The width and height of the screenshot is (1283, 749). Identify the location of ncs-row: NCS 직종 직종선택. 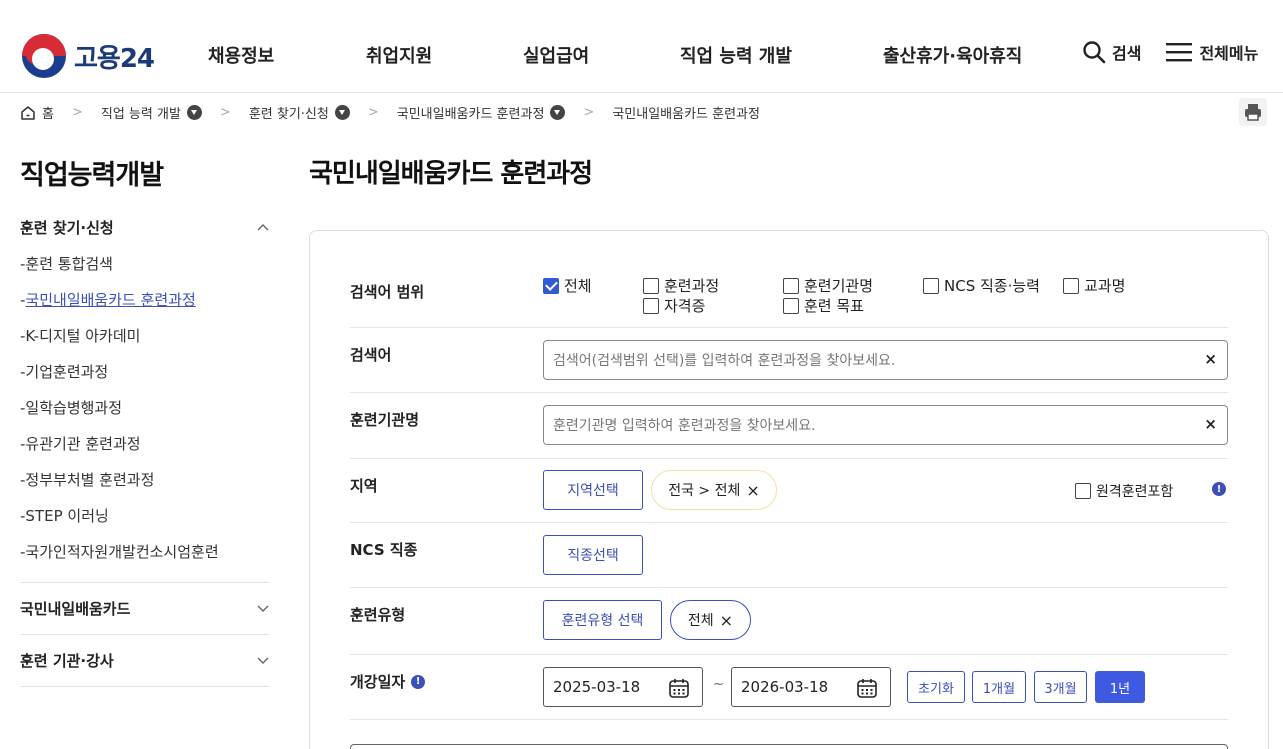
(789, 555).